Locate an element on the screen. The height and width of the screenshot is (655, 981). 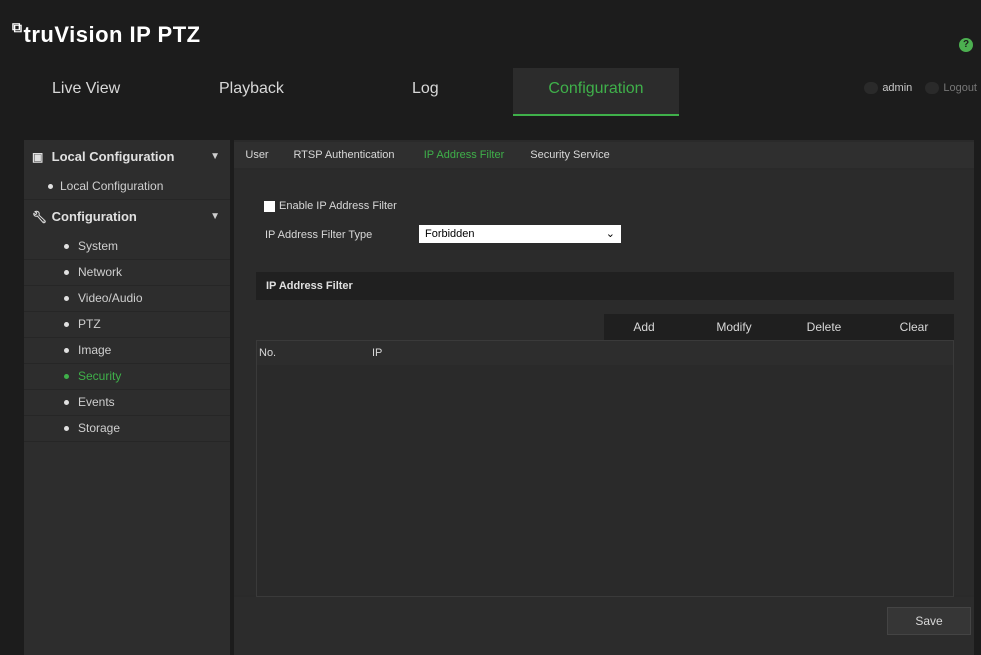
logo-text: truVision IP PTZ is located at coordinates (112, 34).